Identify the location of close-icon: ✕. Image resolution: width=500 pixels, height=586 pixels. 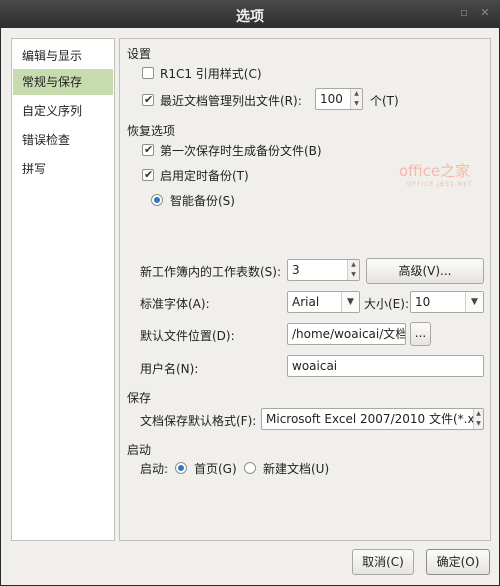
(485, 13).